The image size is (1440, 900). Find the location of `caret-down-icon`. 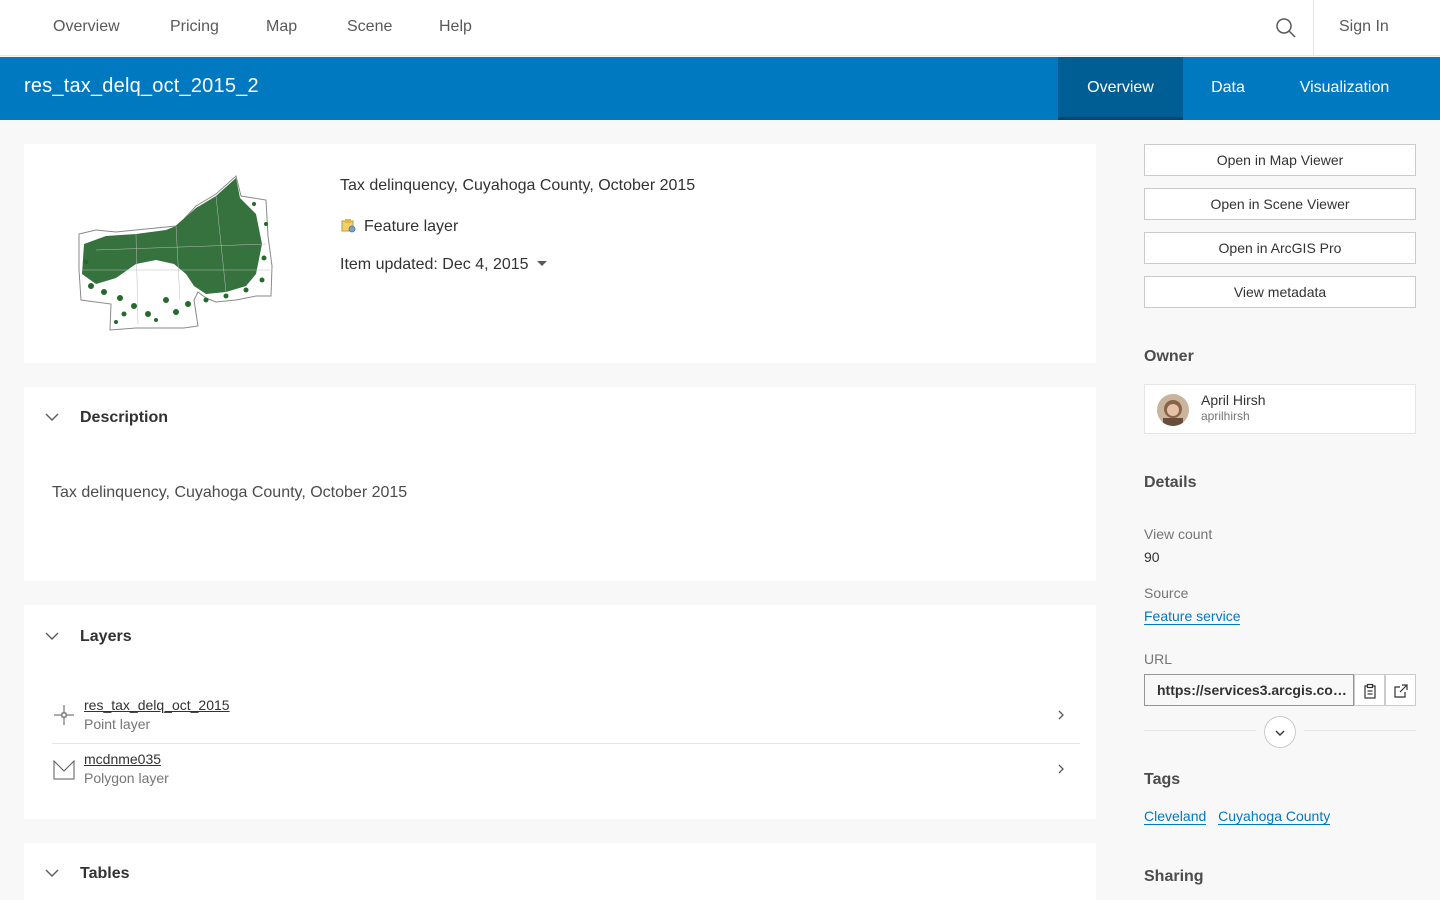

caret-down-icon is located at coordinates (541, 263).